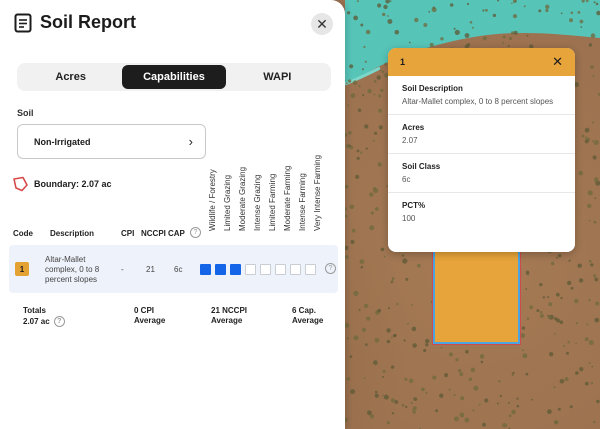 The width and height of the screenshot is (600, 429). I want to click on parcel-boundary, so click(476, 297).